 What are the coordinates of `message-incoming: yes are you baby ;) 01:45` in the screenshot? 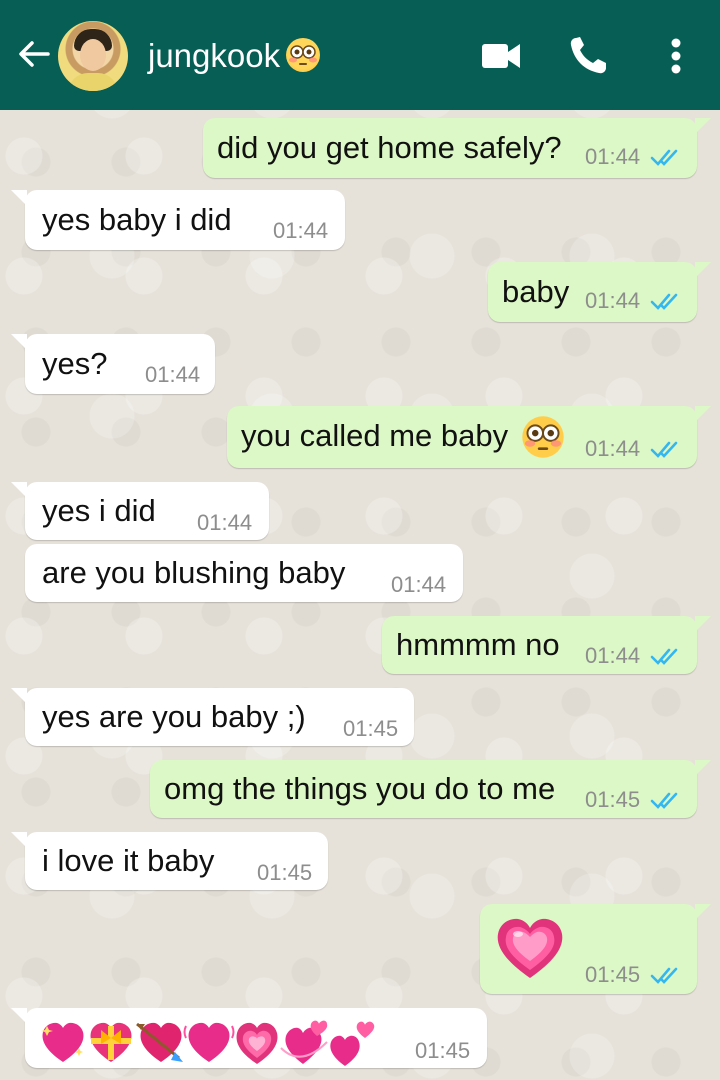 It's located at (212, 717).